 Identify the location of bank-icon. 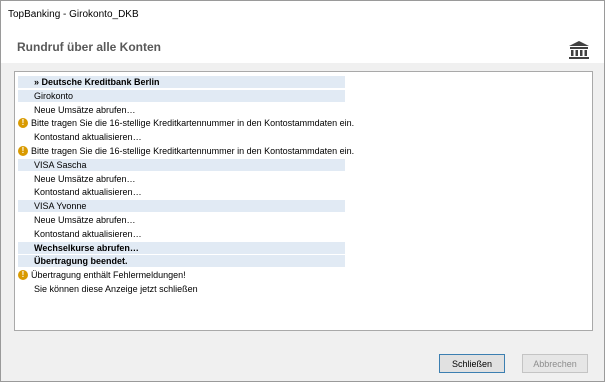
(579, 50).